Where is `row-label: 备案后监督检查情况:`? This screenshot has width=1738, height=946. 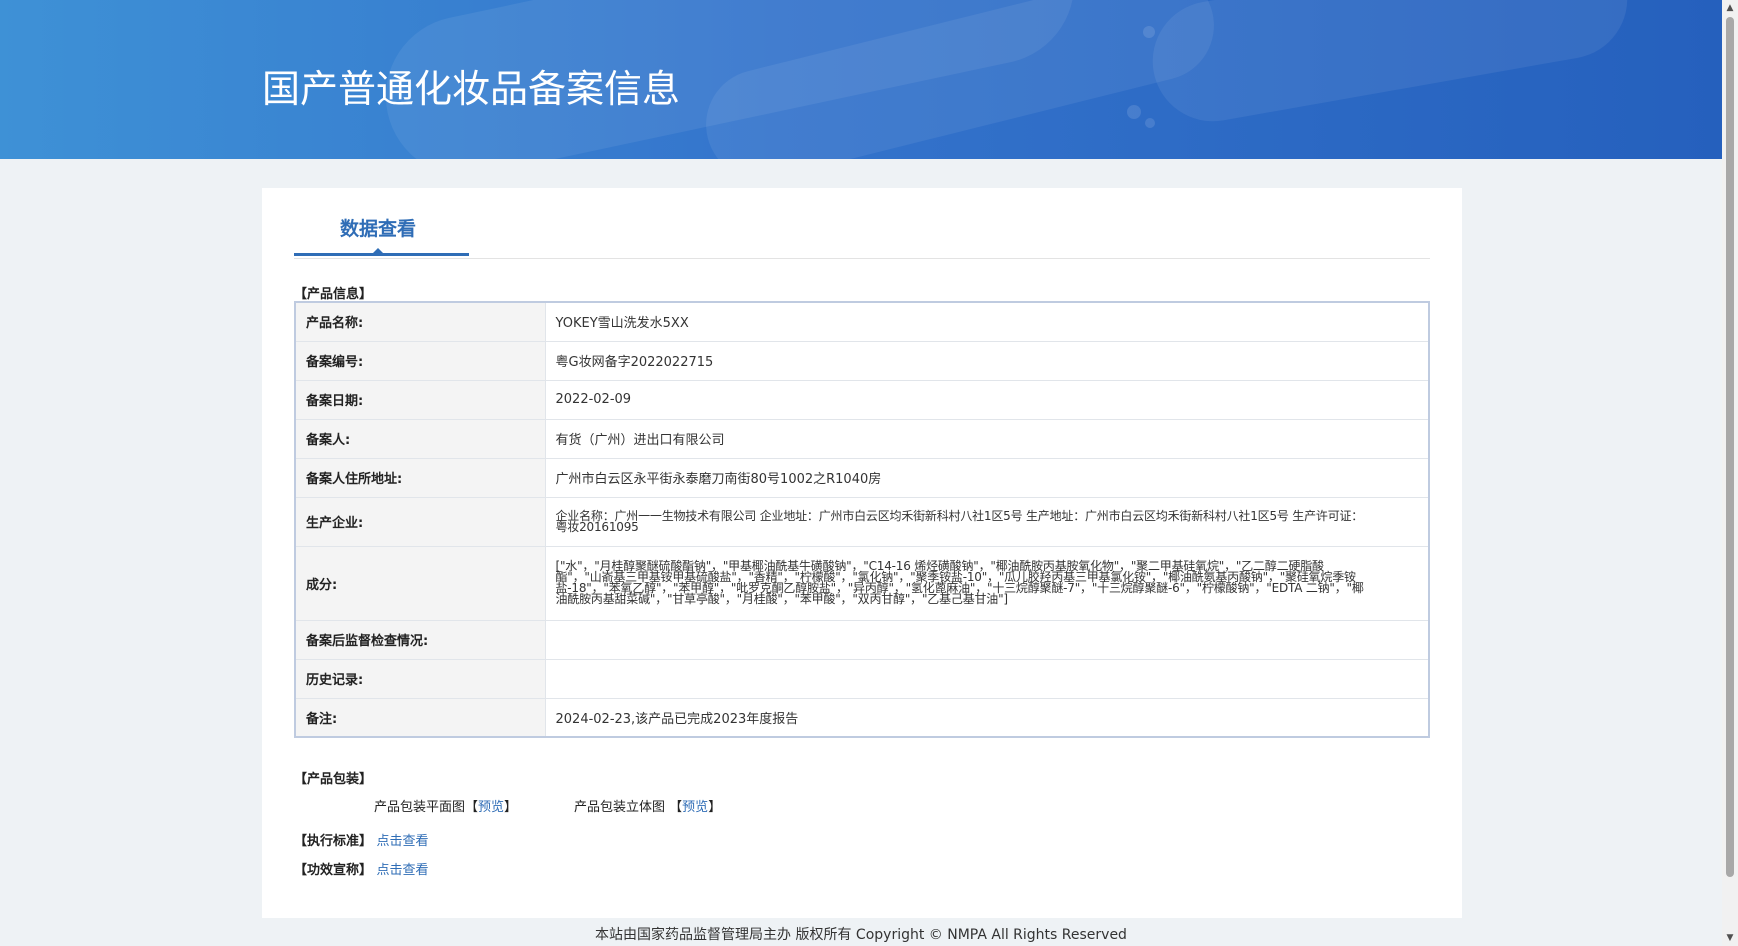
row-label: 备案后监督检查情况: is located at coordinates (420, 639).